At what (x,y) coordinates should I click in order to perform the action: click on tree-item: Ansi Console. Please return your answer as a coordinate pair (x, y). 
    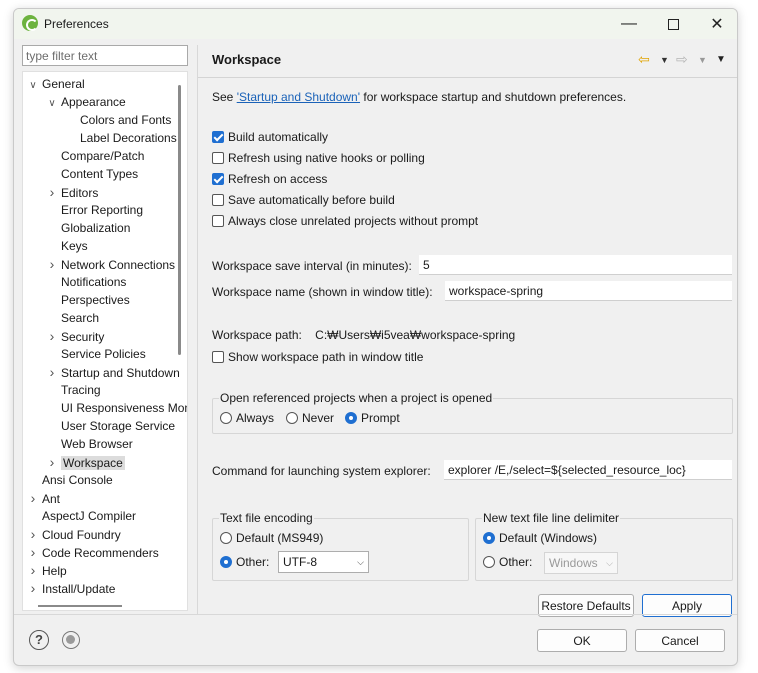
    Looking at the image, I should click on (70, 480).